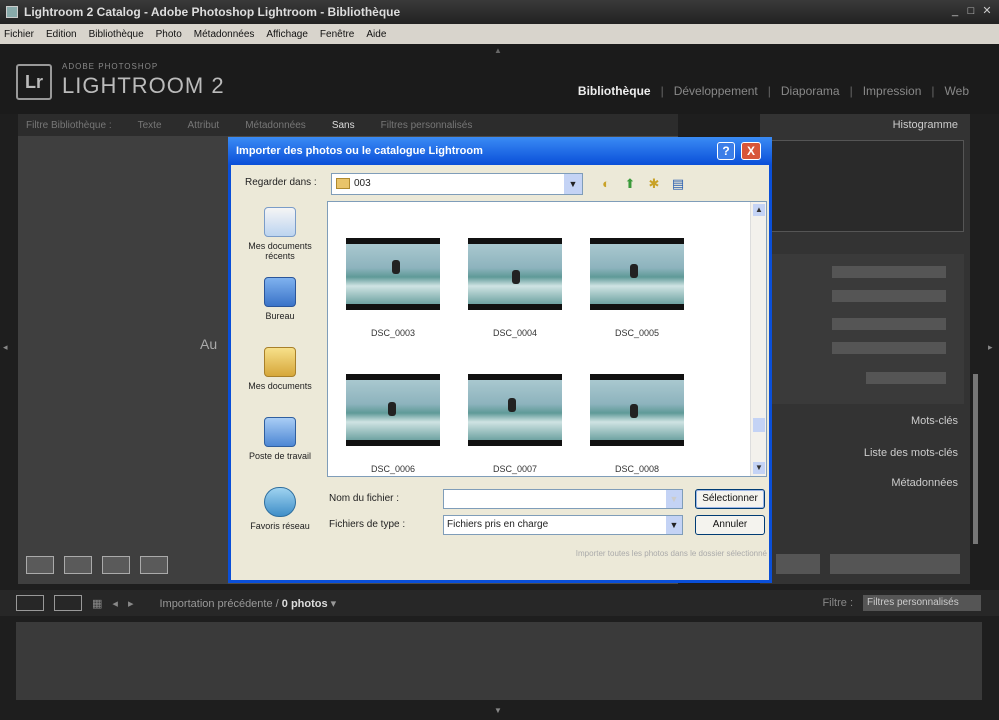 This screenshot has width=999, height=720. Describe the element at coordinates (614, 91) in the screenshot. I see `module-bibliotheque: Bibliothèque` at that location.